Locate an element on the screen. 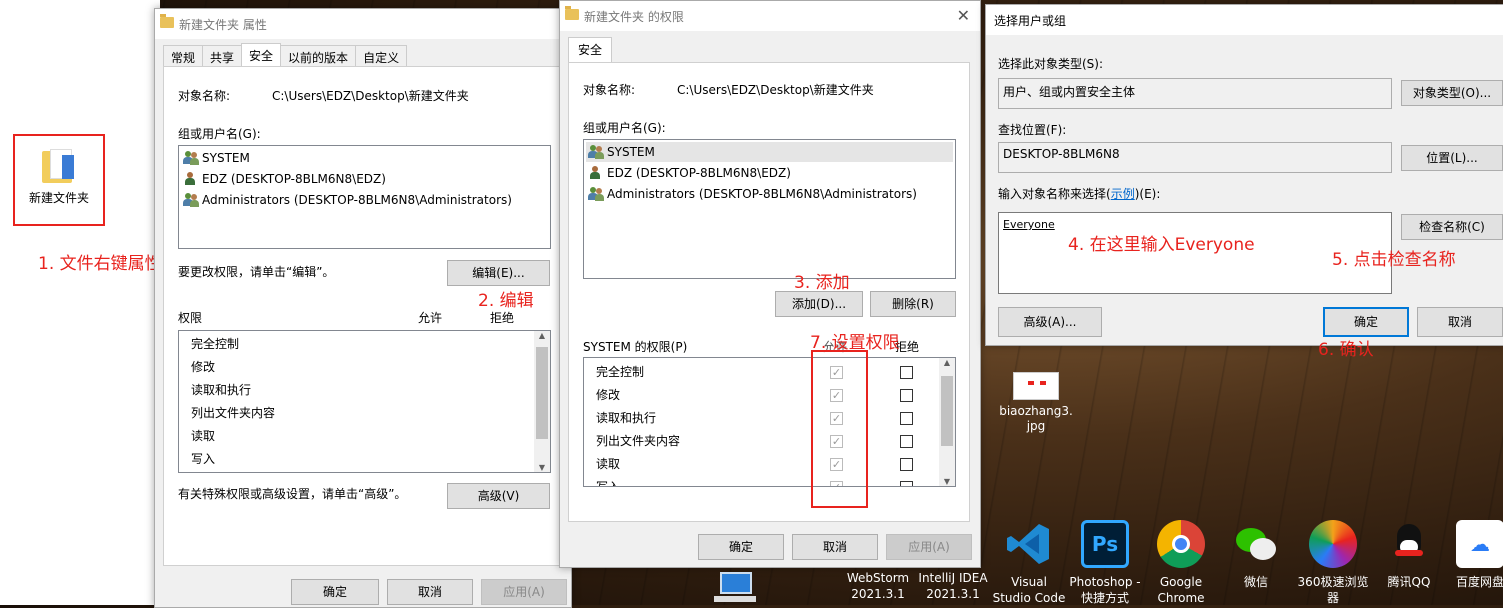  group-label: 组或用户名(G): is located at coordinates (624, 128).